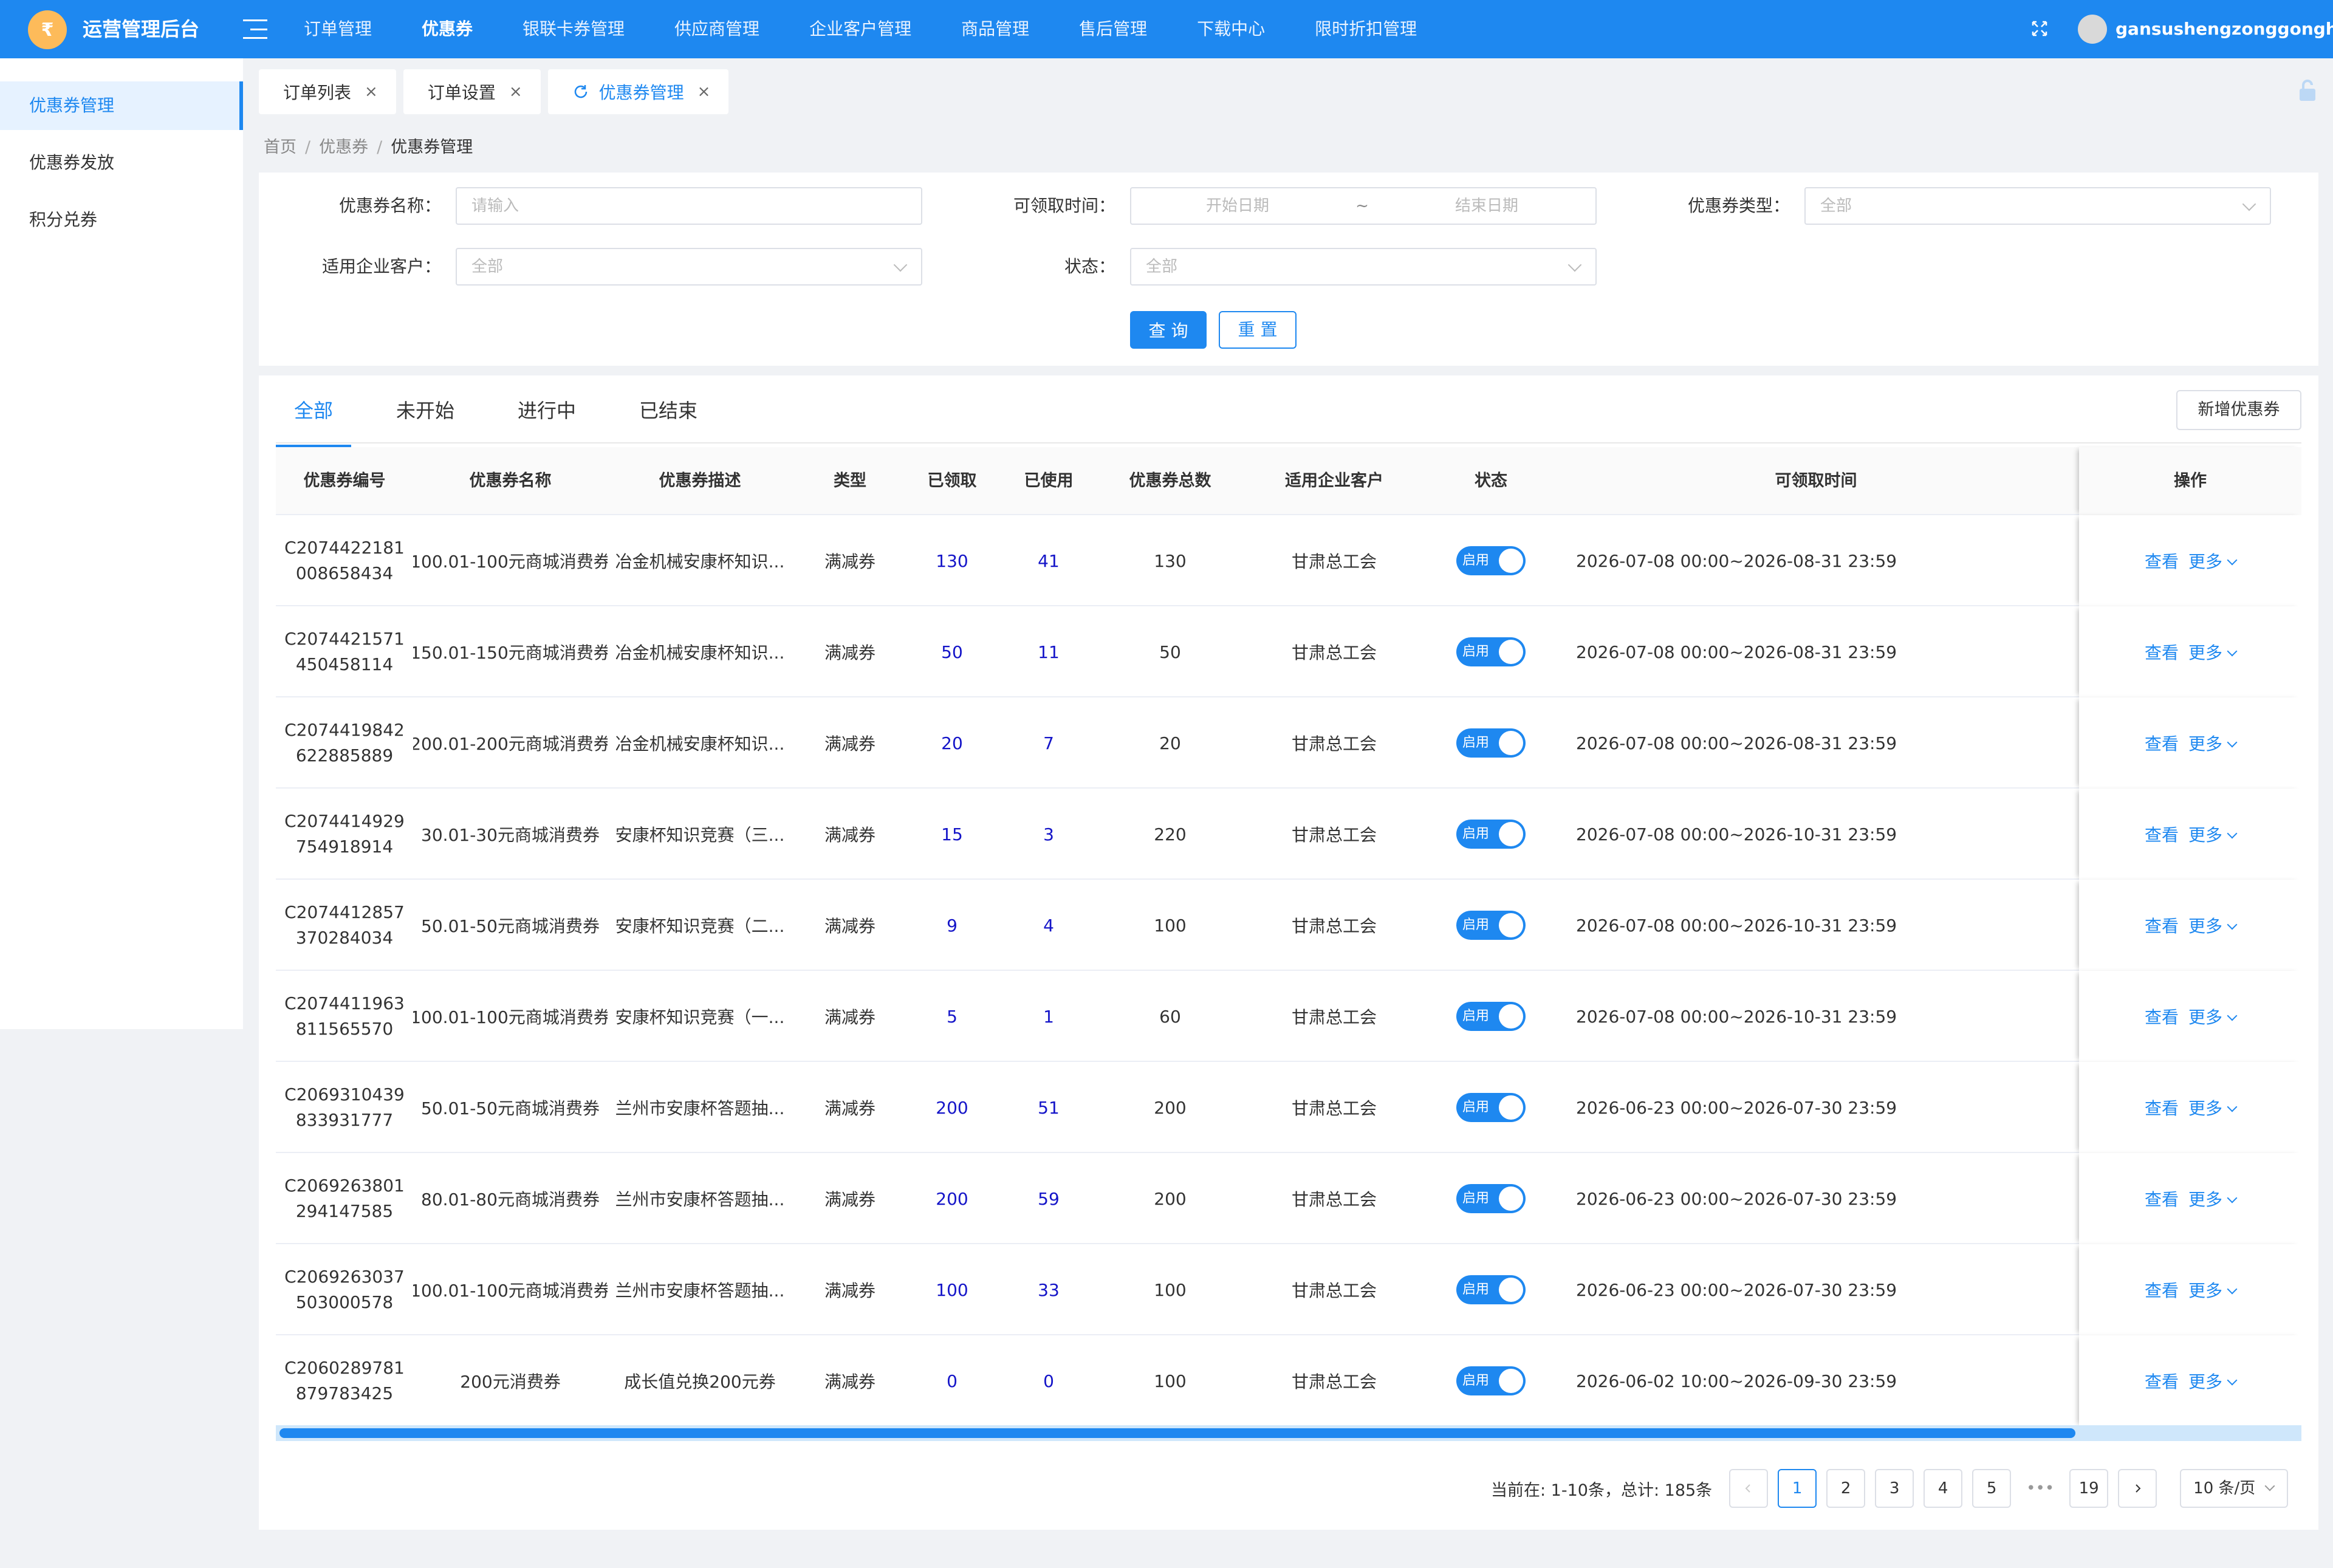 This screenshot has width=2333, height=1568. What do you see at coordinates (1258, 330) in the screenshot?
I see `reset-button: 重 置` at bounding box center [1258, 330].